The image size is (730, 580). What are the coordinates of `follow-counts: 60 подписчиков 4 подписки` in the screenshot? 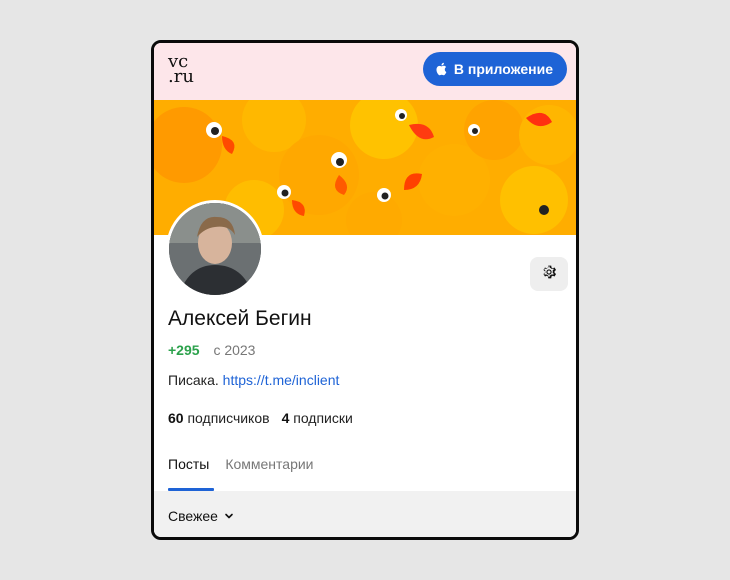 It's located at (260, 418).